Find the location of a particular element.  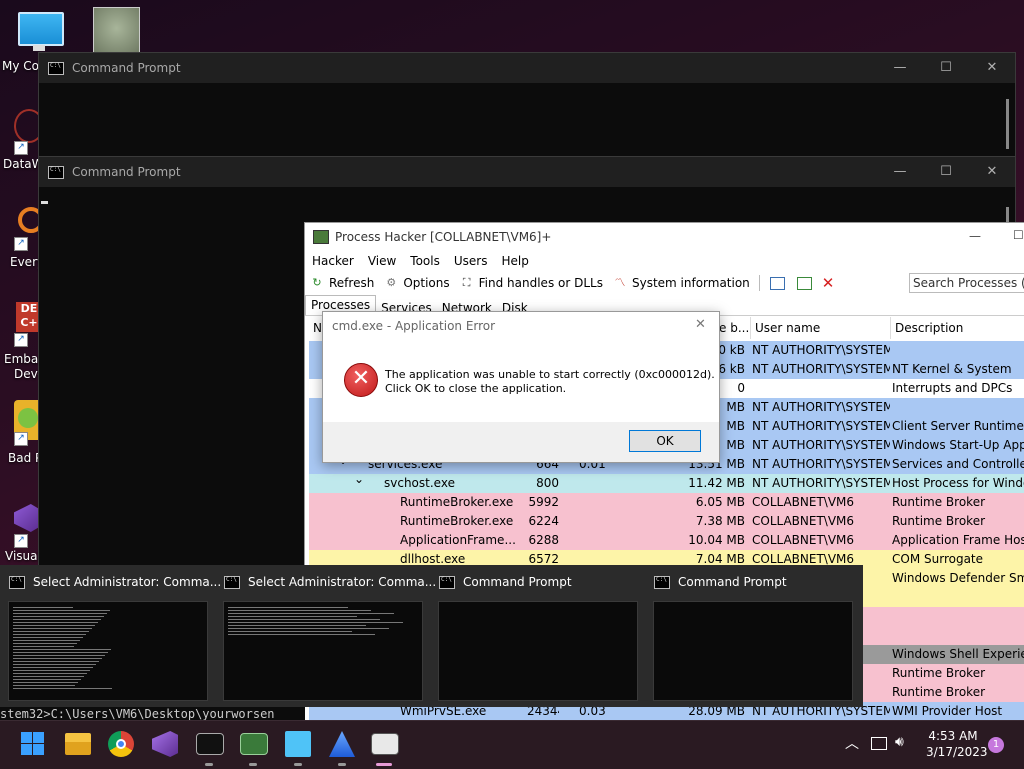

app-icon is located at coordinates (342, 744).